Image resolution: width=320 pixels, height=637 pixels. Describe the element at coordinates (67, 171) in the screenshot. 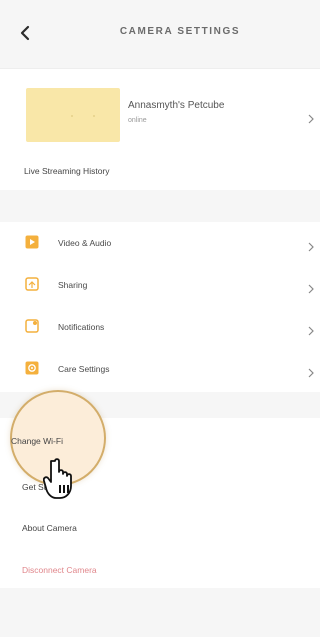

I see `live-streaming-history-item: Live Streaming History` at that location.